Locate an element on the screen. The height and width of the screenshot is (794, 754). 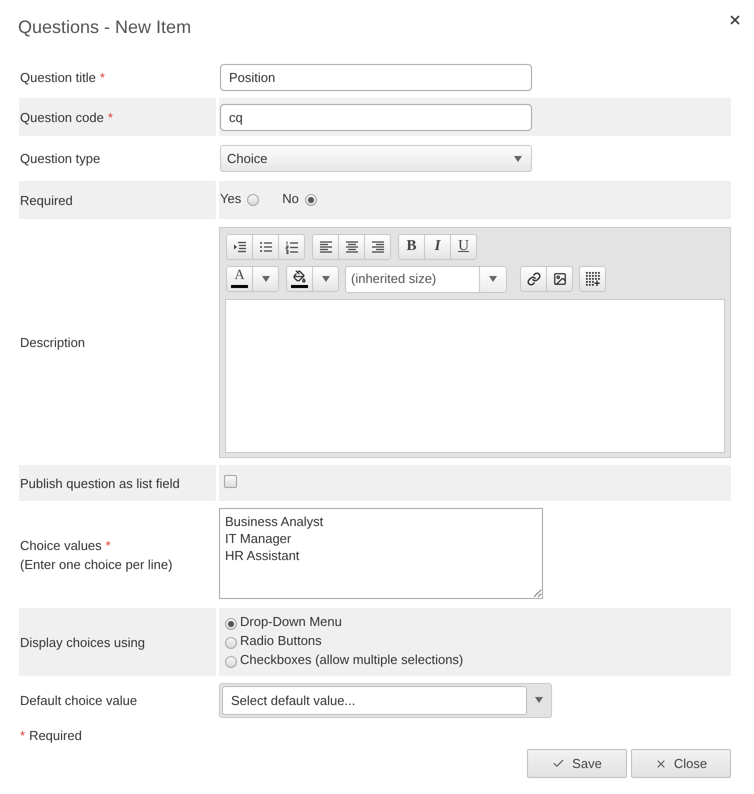
align-right-icon is located at coordinates (377, 247).